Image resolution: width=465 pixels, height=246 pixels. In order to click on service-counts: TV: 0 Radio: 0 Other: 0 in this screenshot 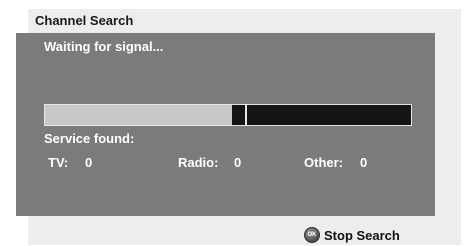, I will do `click(225, 163)`.